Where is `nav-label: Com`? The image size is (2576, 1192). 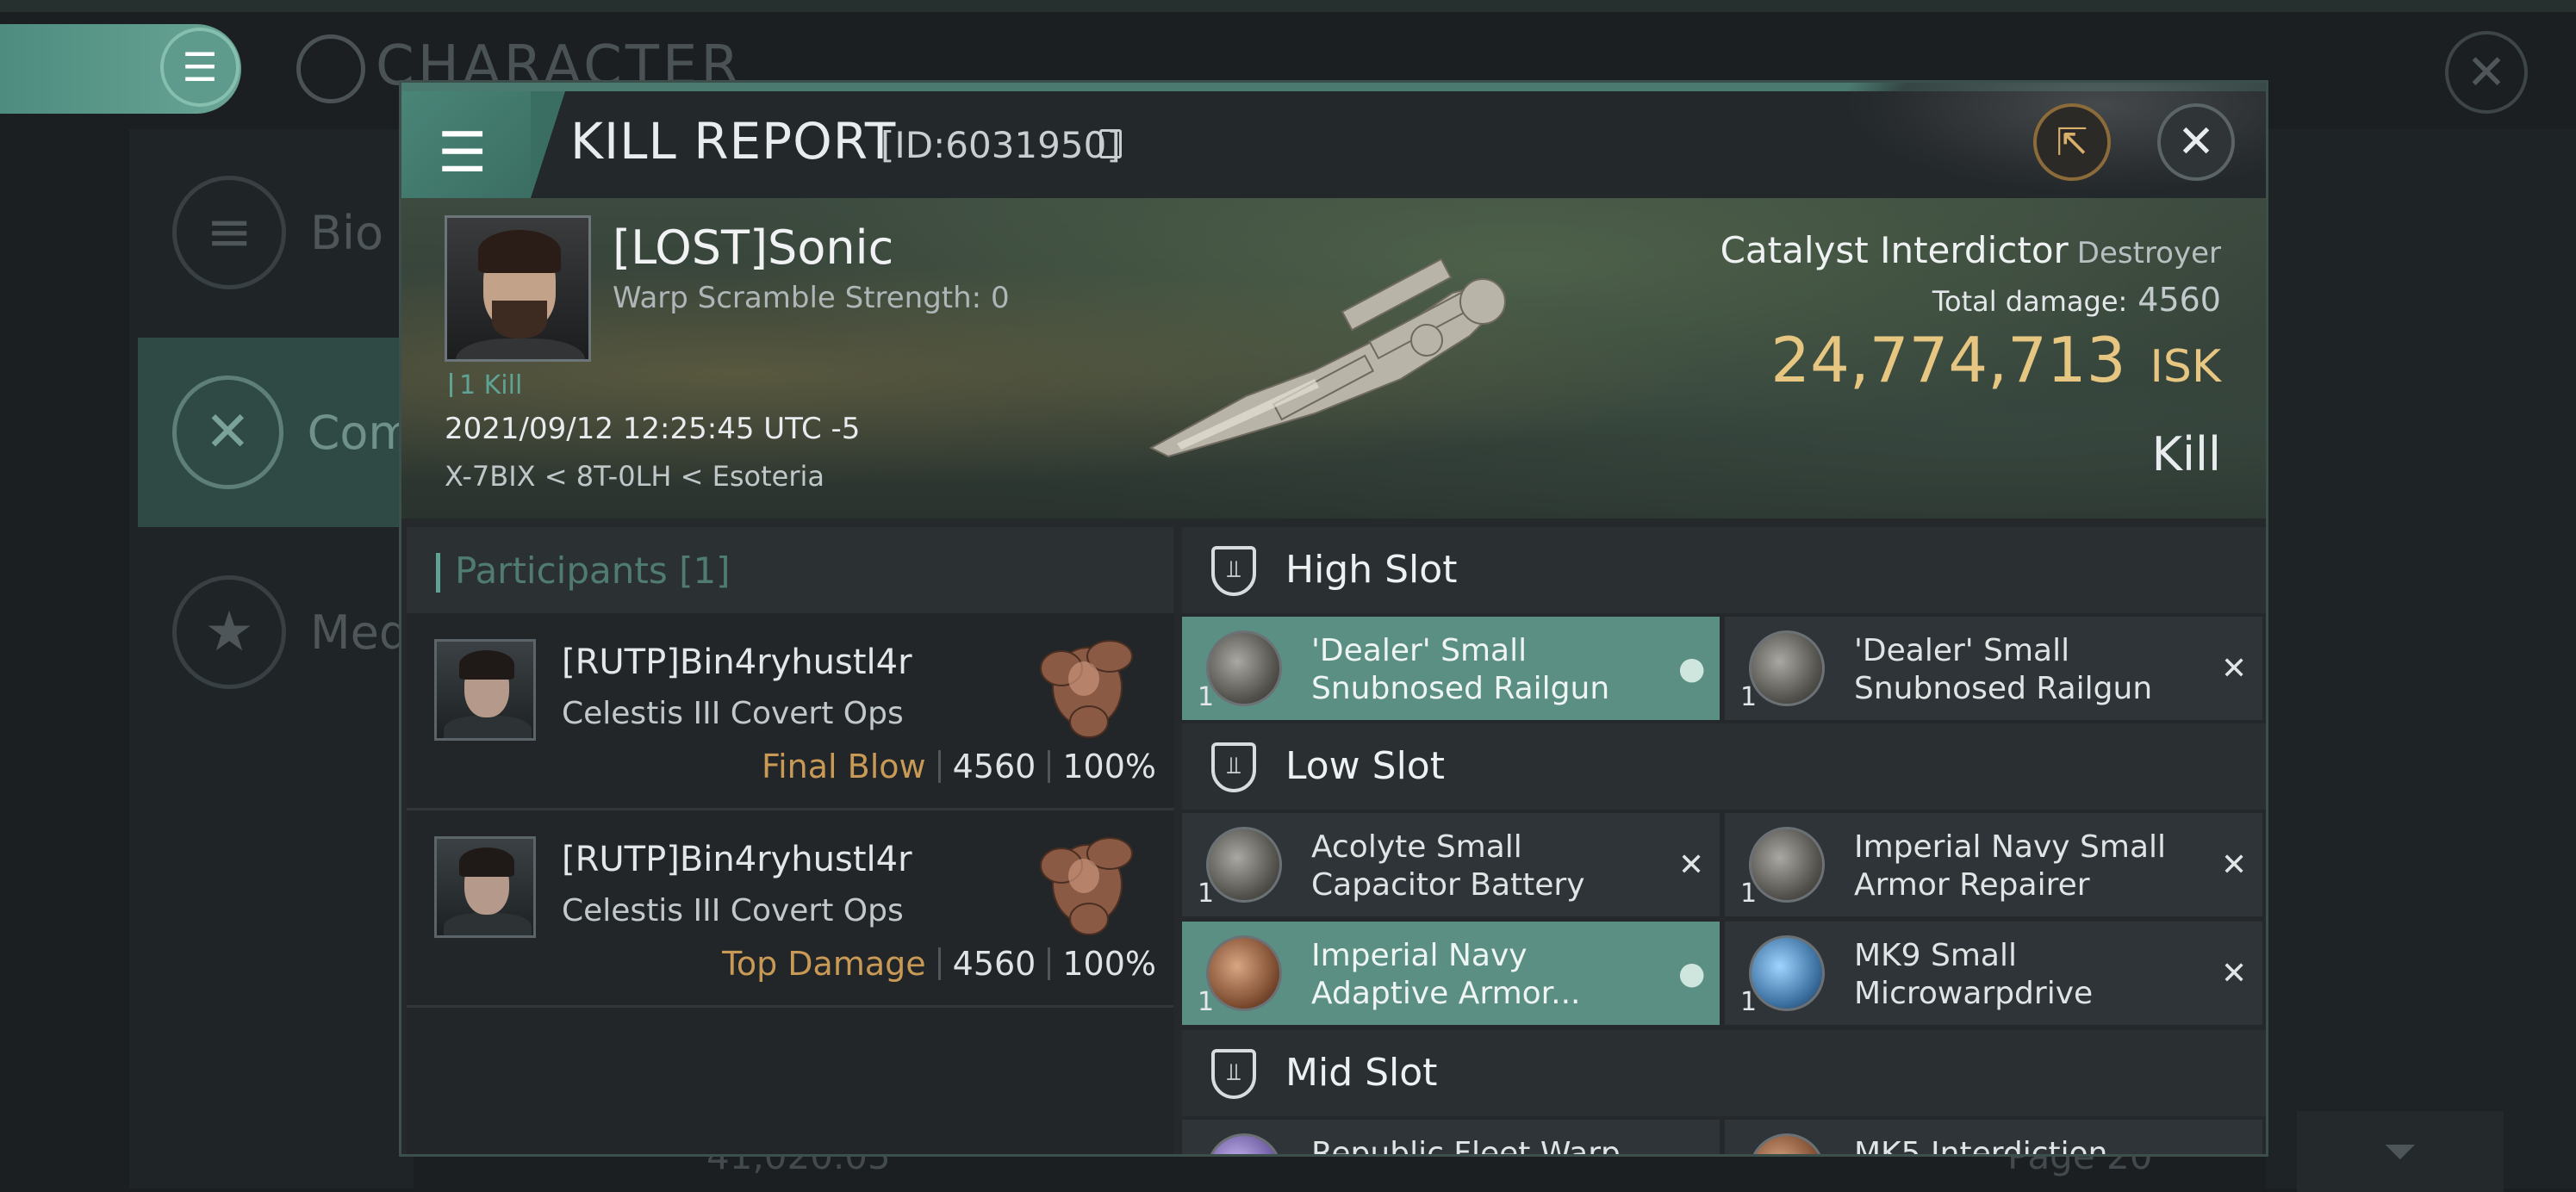 nav-label: Com is located at coordinates (361, 432).